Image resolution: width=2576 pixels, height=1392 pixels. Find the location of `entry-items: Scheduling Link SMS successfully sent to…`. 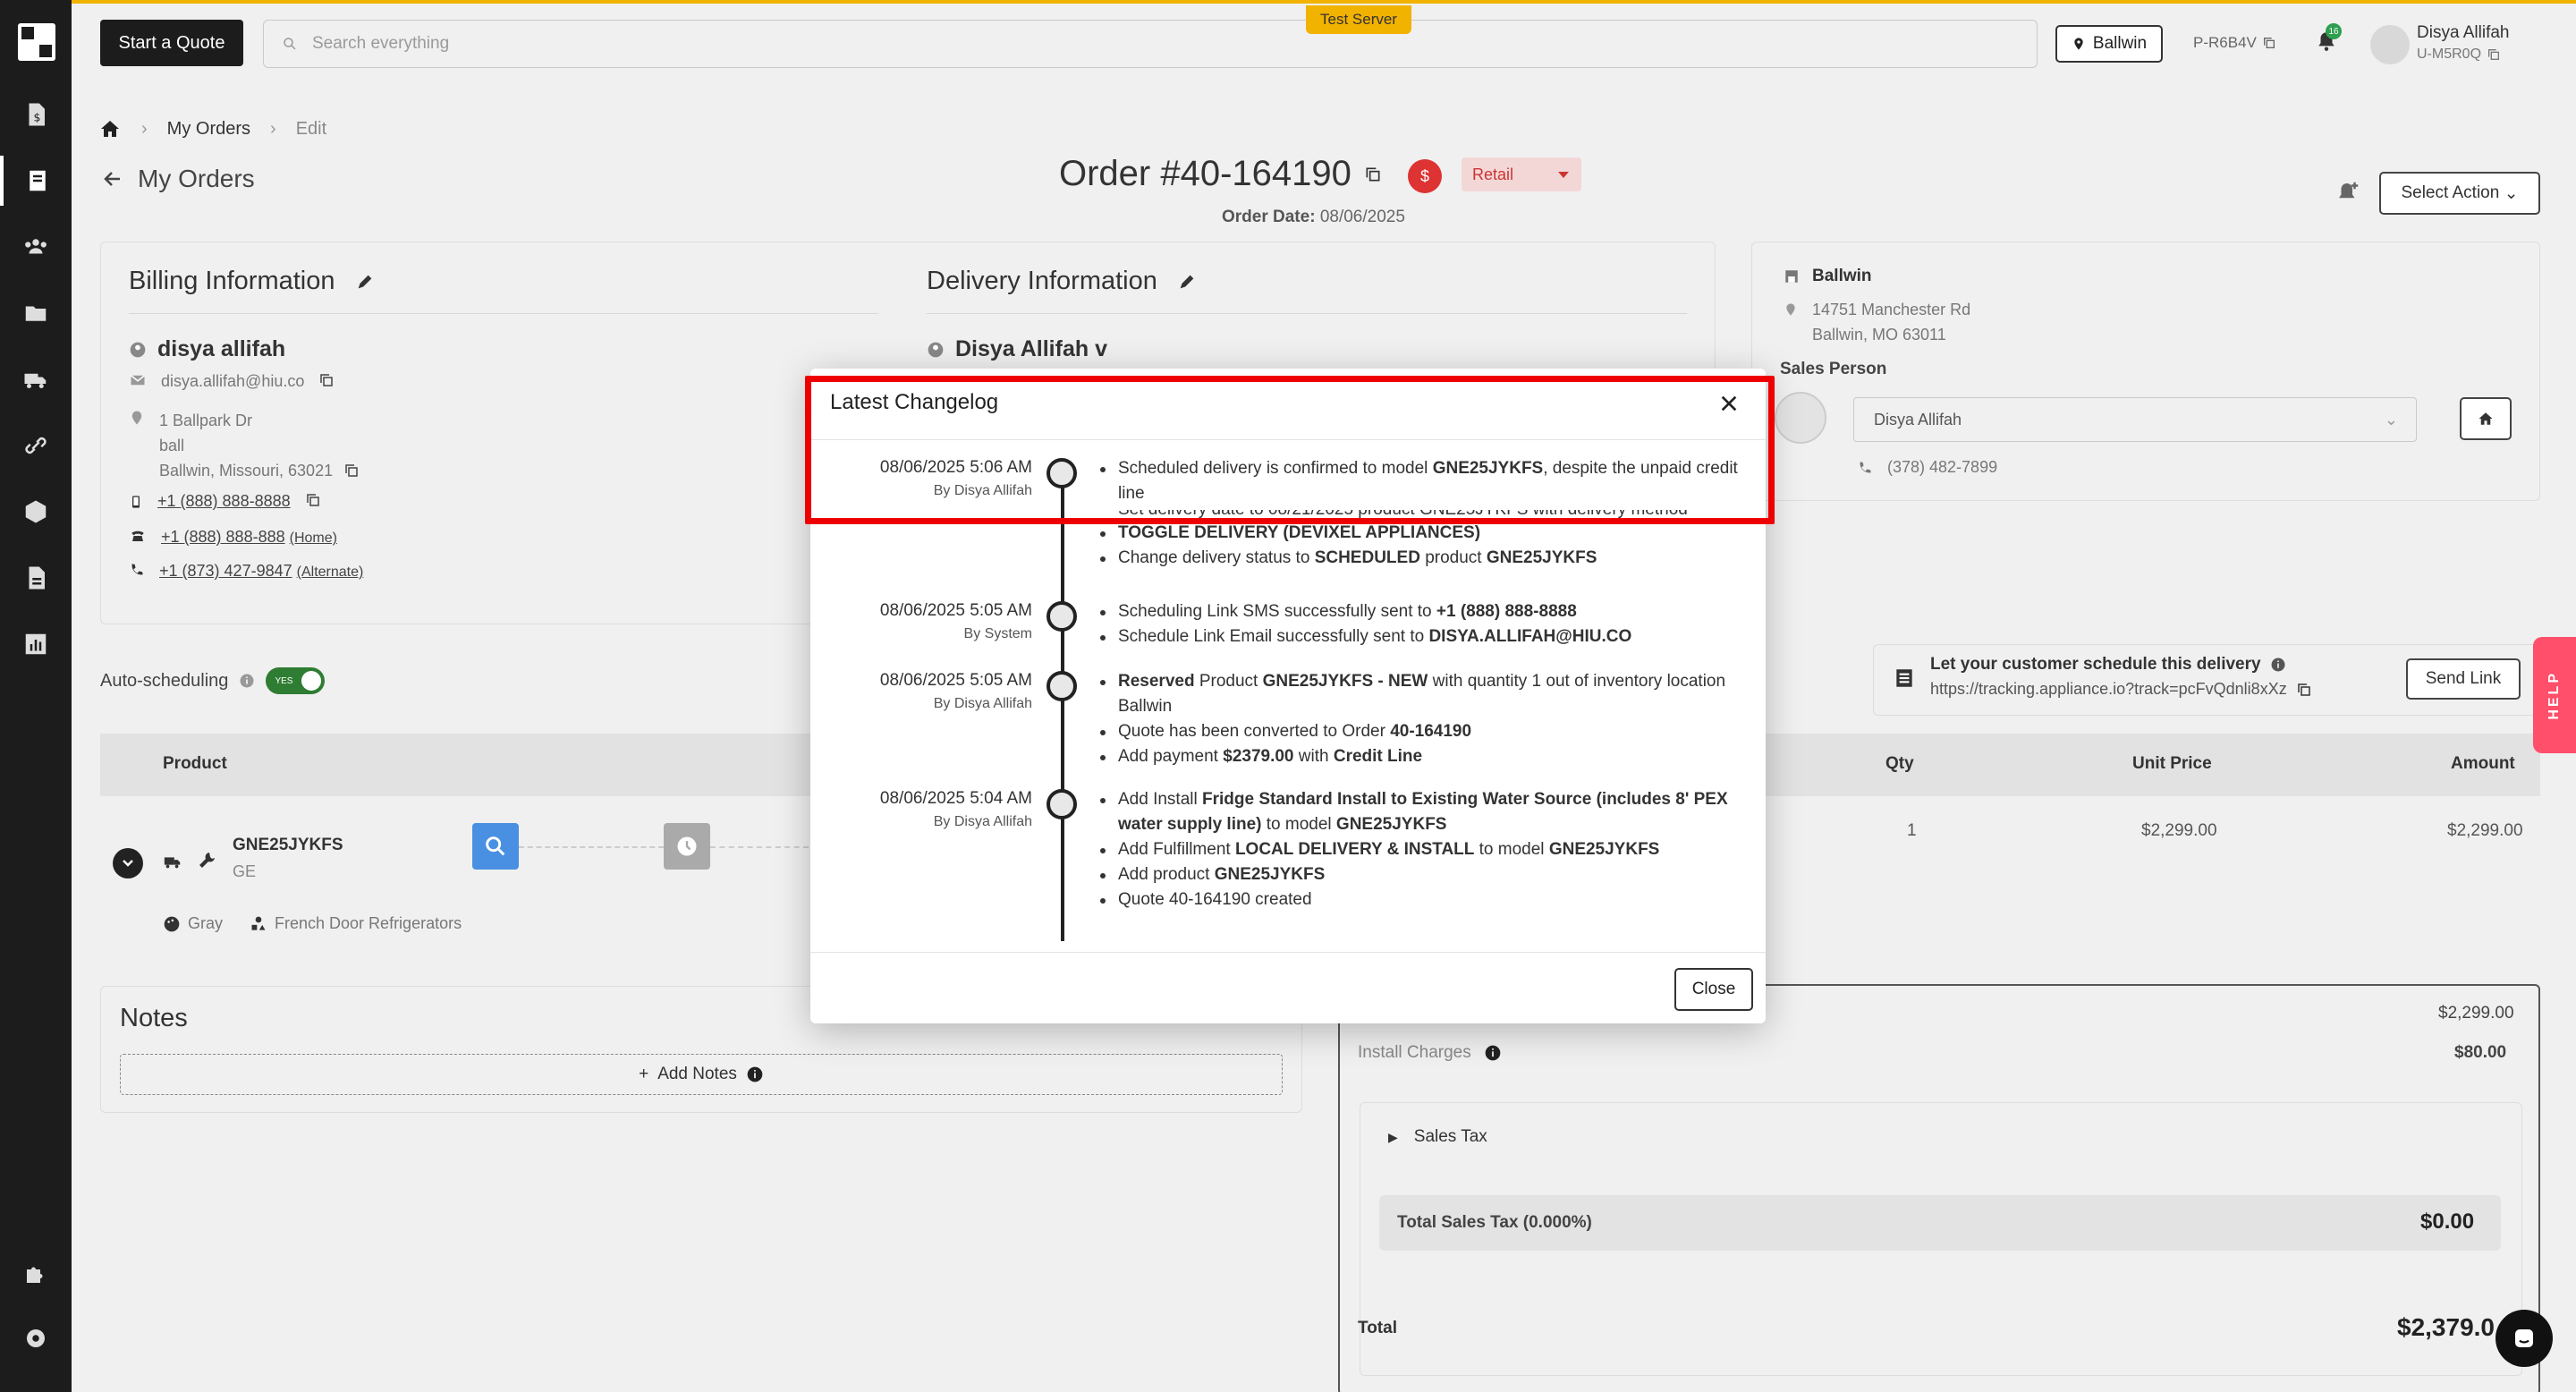

entry-items: Scheduling Link SMS successfully sent to… is located at coordinates (1422, 624).